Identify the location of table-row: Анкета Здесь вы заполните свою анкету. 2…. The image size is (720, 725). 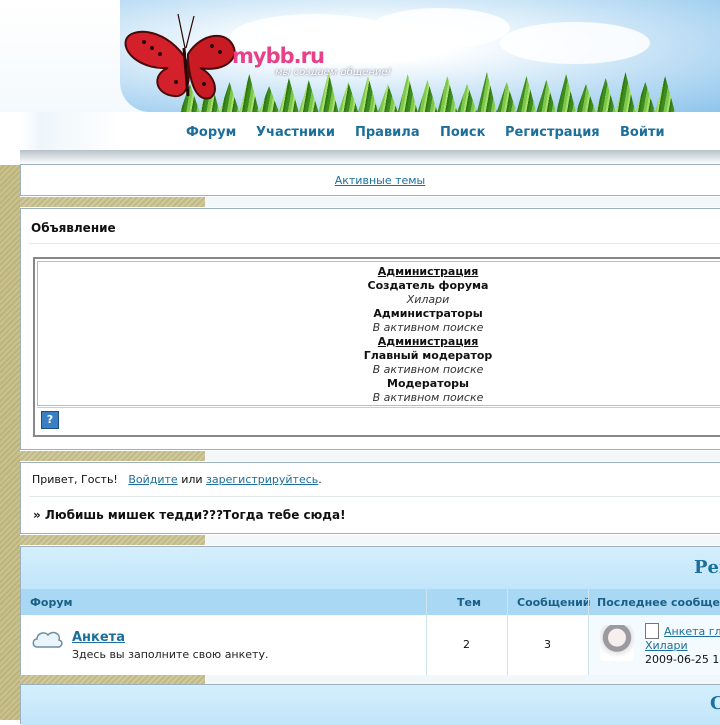
(370, 645).